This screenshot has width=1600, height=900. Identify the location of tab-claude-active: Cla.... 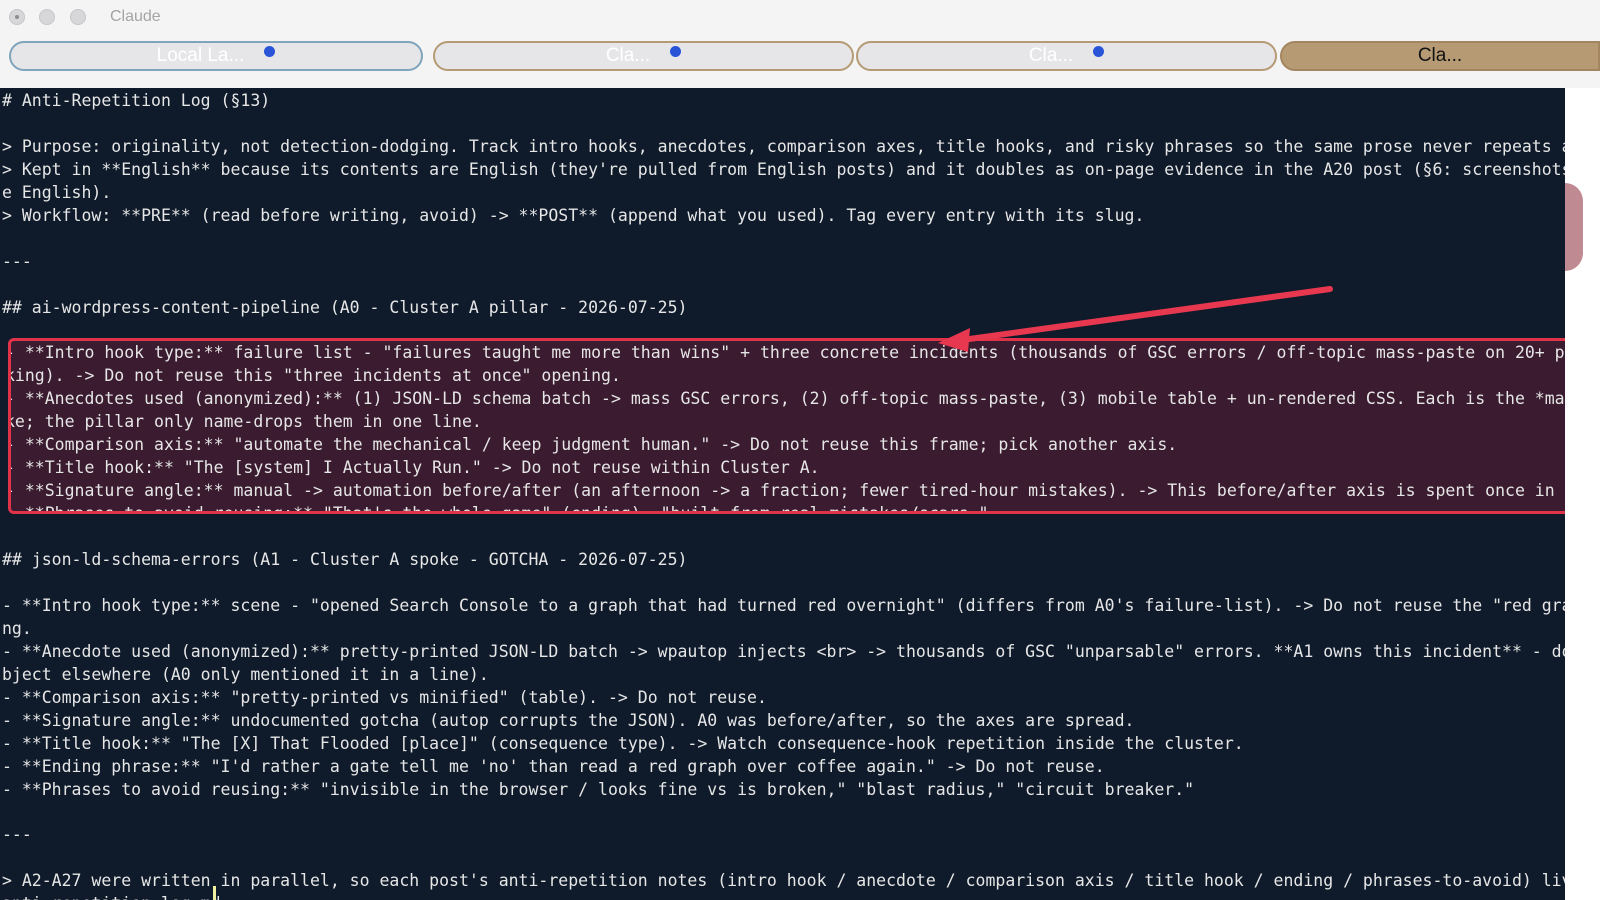
(1440, 56).